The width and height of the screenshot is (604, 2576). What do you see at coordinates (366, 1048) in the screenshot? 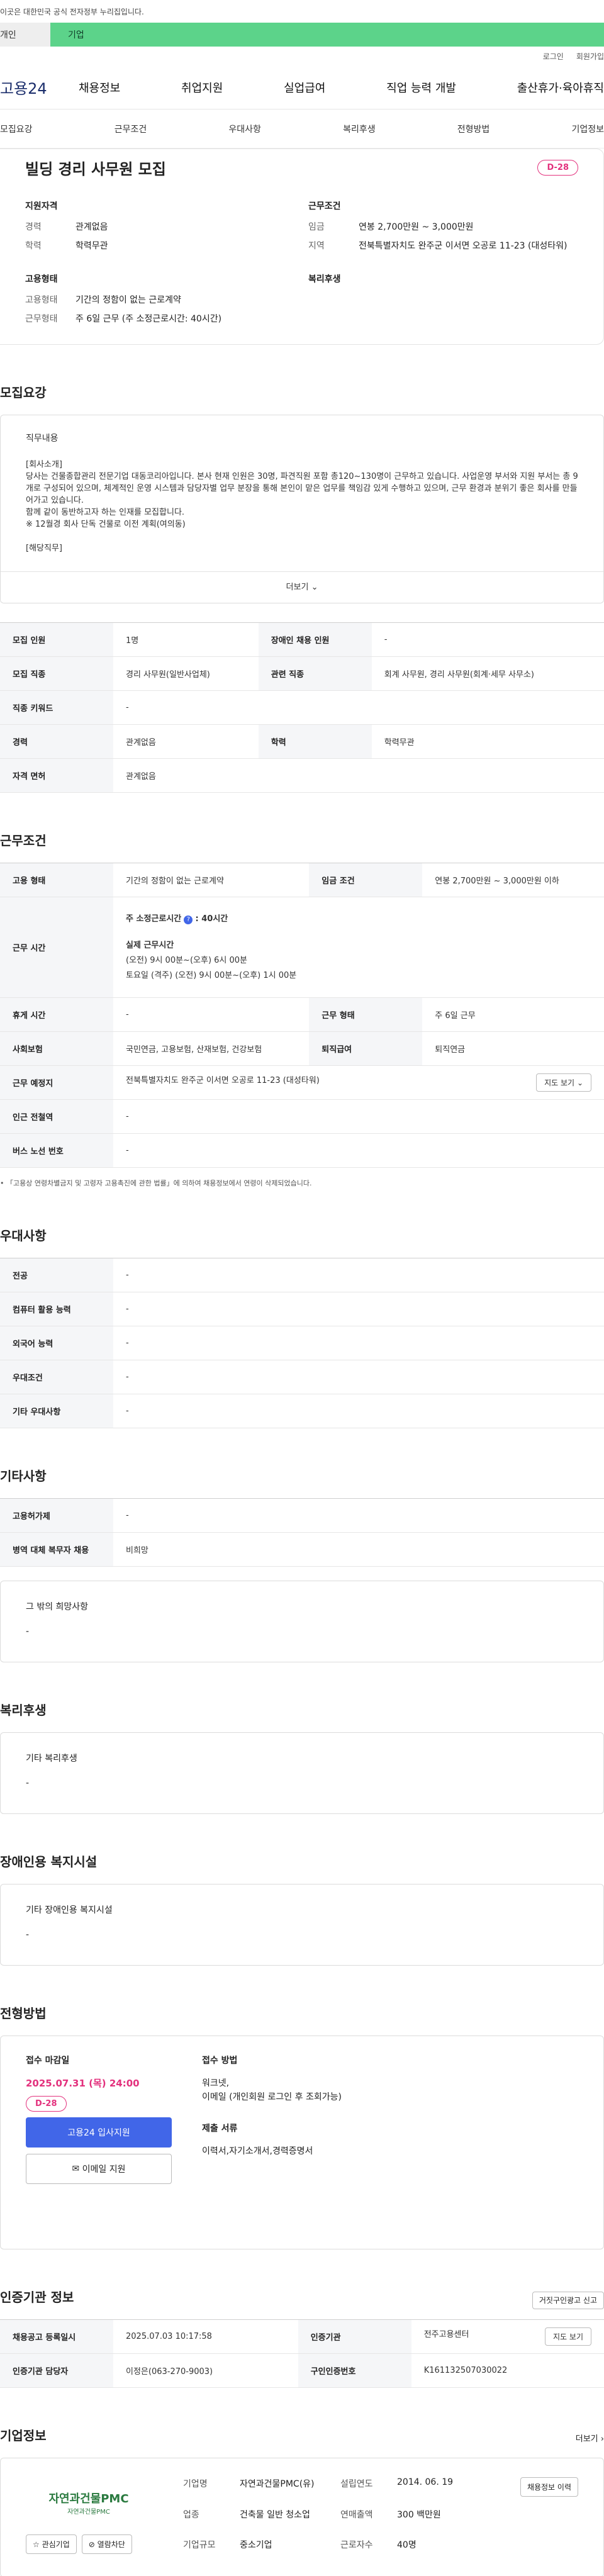
I see `table-header-cell: 퇴직급여` at bounding box center [366, 1048].